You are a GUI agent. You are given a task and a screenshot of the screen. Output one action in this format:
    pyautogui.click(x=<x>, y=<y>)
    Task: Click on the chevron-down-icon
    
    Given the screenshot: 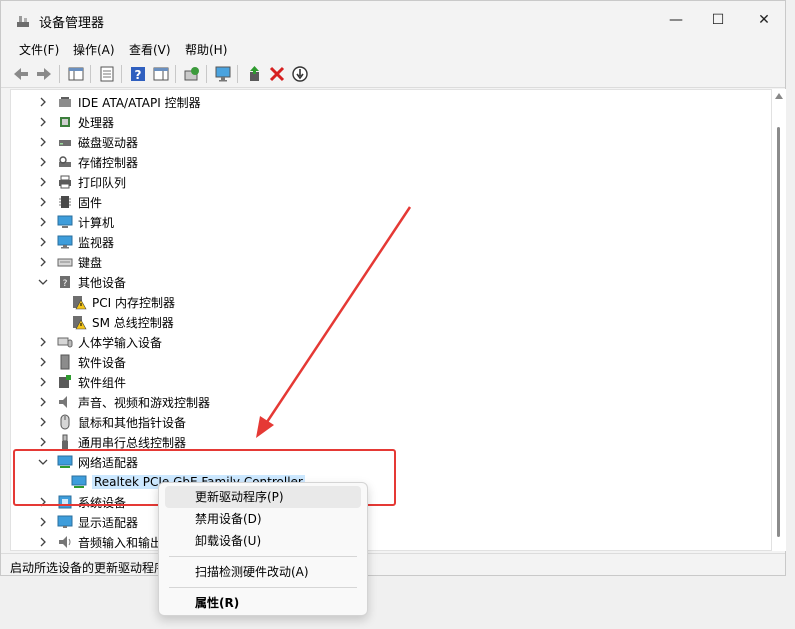 What is the action you would take?
    pyautogui.click(x=43, y=282)
    